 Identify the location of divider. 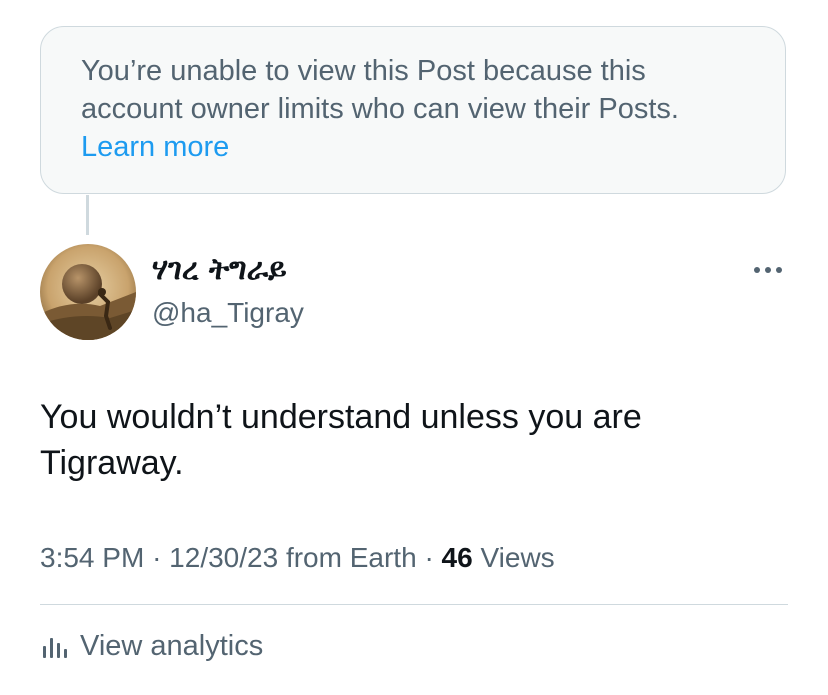
(414, 604).